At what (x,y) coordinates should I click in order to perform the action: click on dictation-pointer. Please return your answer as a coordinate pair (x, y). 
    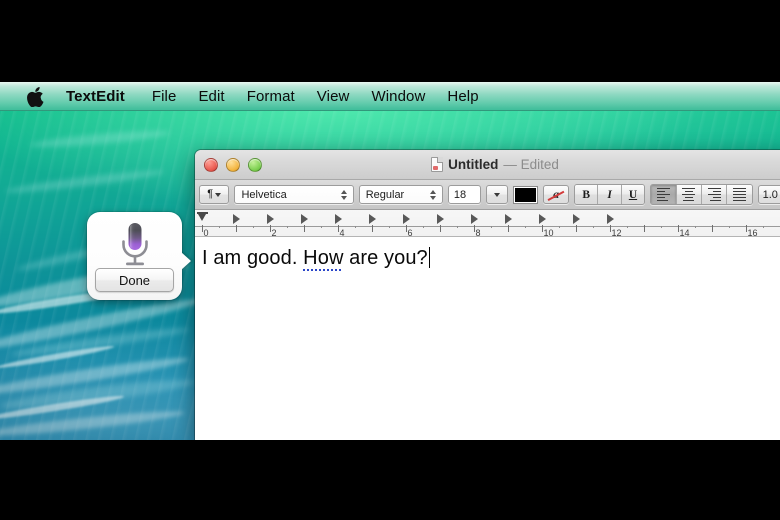
    Looking at the image, I should click on (186, 261).